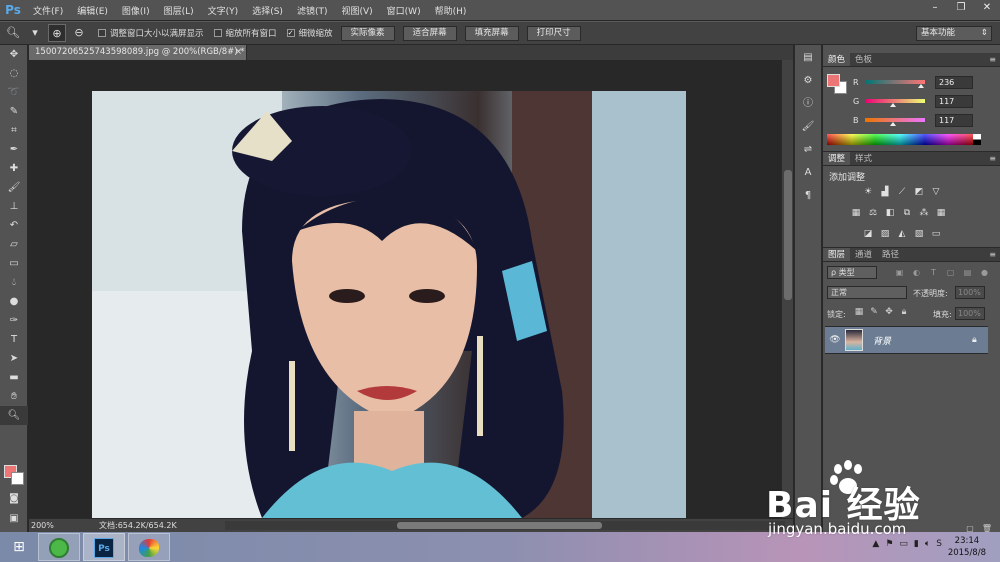  What do you see at coordinates (14, 498) in the screenshot?
I see `quick-mask-icon: ◙` at bounding box center [14, 498].